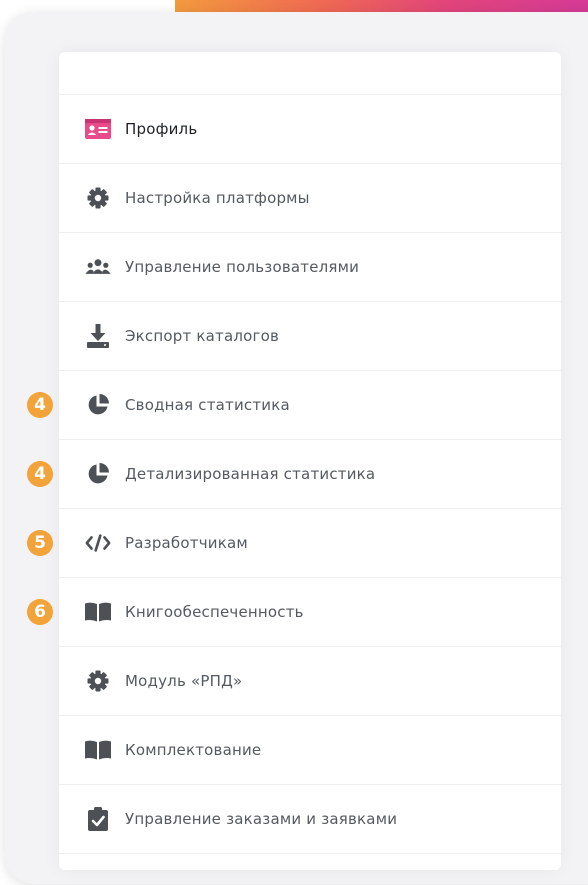 The width and height of the screenshot is (588, 885). I want to click on users-icon, so click(98, 267).